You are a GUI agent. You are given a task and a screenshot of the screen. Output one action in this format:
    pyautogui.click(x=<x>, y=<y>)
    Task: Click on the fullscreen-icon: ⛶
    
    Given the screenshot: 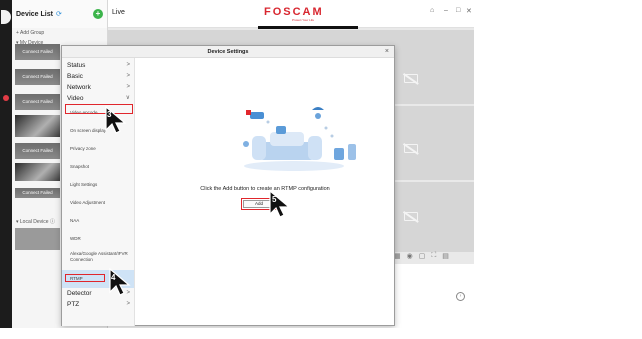 What is the action you would take?
    pyautogui.click(x=433, y=258)
    